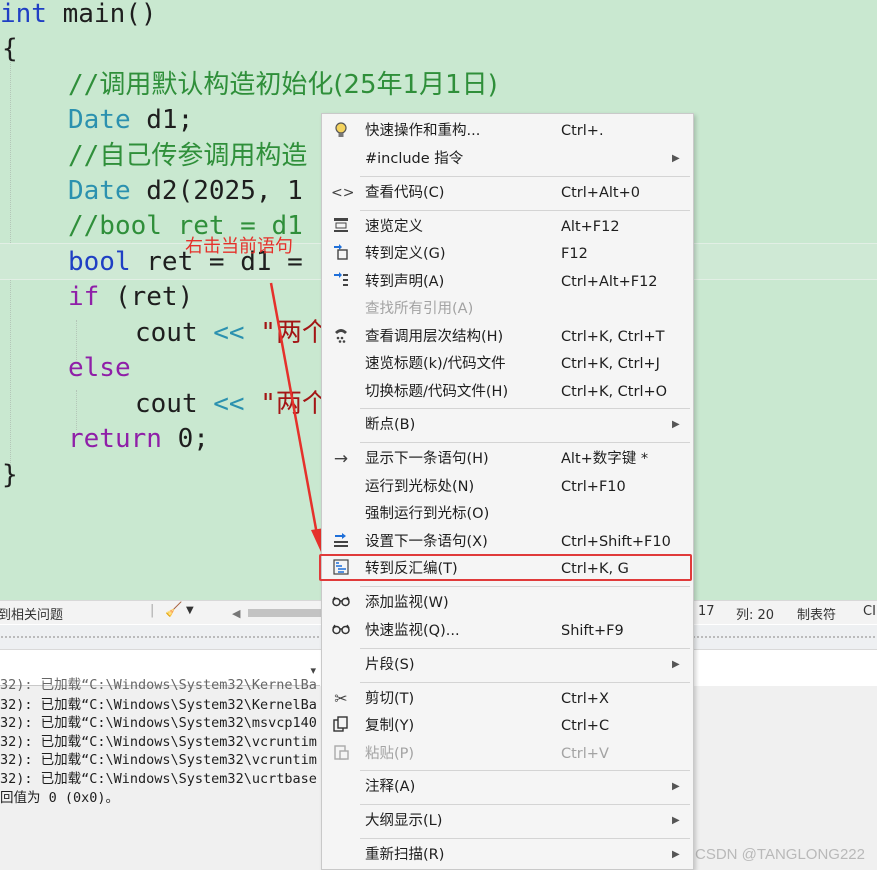  Describe the element at coordinates (341, 227) in the screenshot. I see `peek-definition-icon` at that location.